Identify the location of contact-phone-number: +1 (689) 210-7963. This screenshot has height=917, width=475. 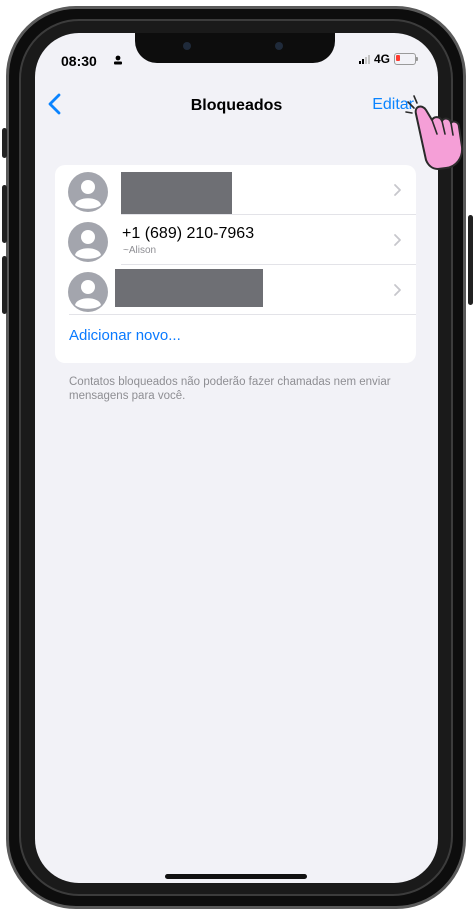
(188, 233).